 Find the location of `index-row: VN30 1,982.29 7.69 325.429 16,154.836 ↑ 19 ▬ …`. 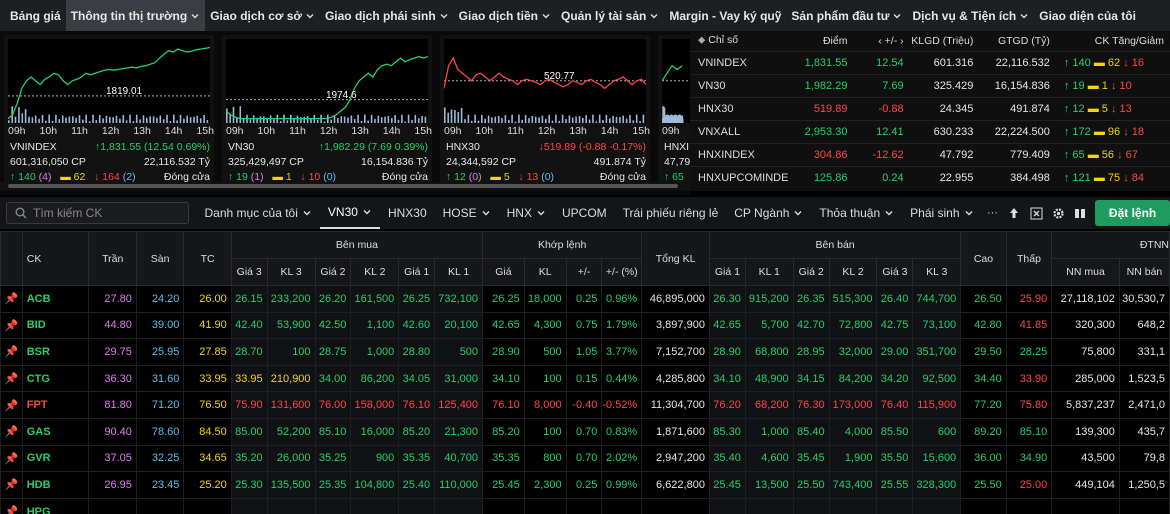

index-row: VN30 1,982.29 7.69 325.429 16,154.836 ↑ 19 ▬ … is located at coordinates (930, 85).